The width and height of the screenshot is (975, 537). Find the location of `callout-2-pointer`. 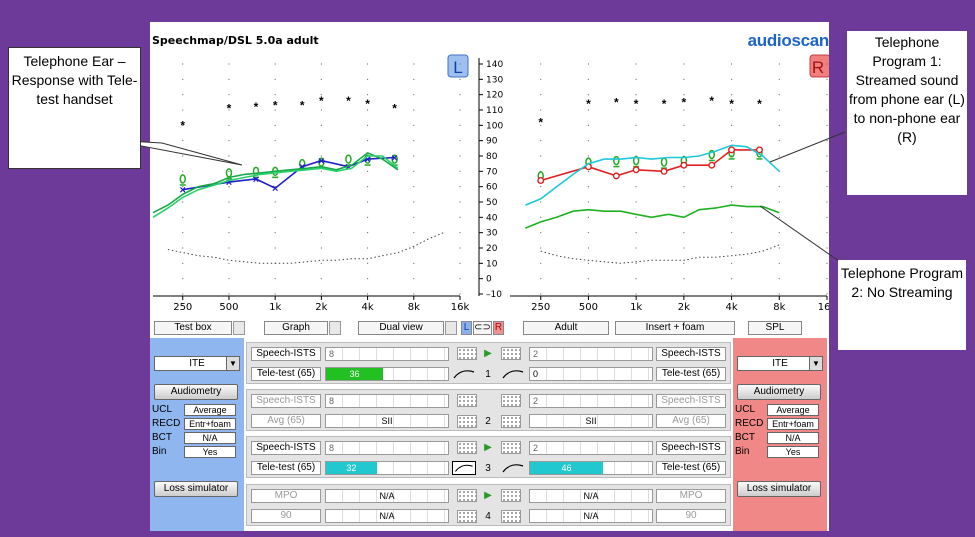

callout-2-pointer is located at coordinates (807, 147).